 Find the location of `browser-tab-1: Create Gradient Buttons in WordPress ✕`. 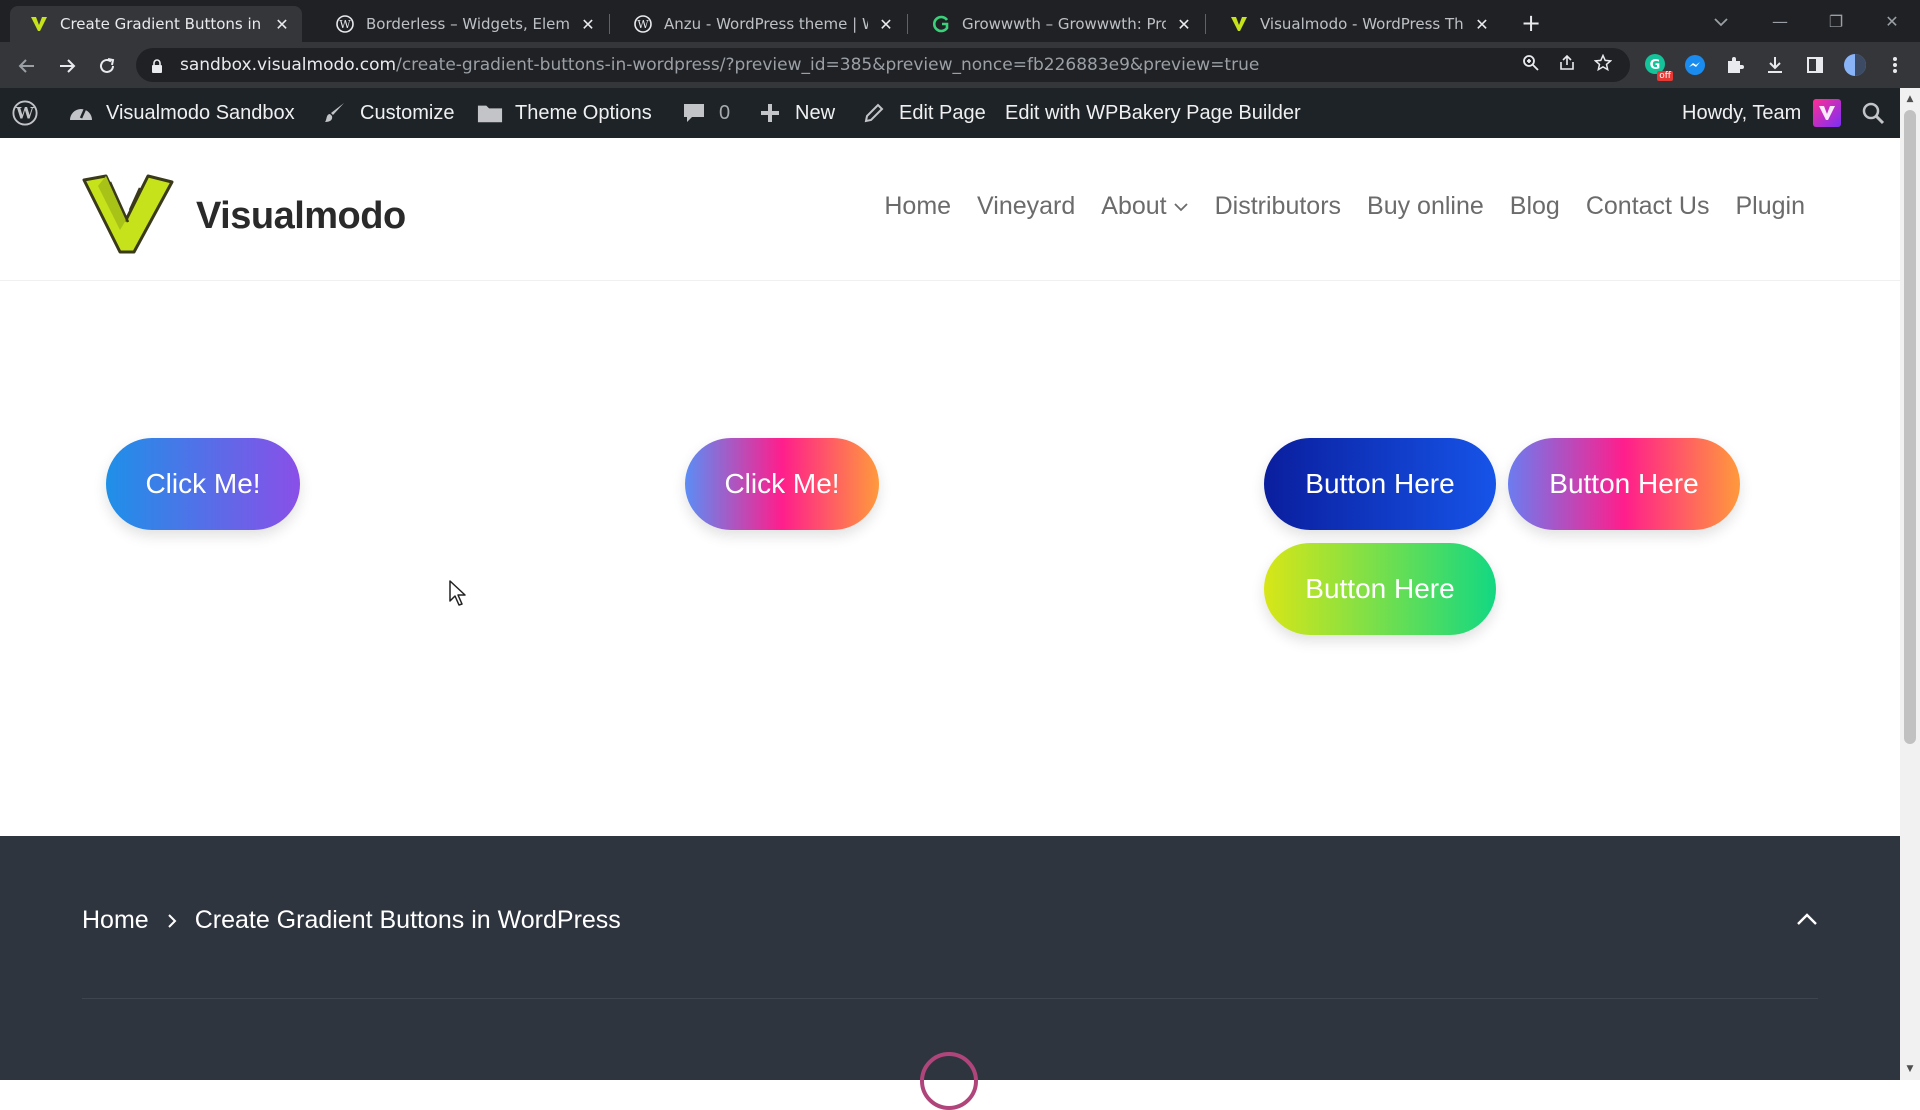

browser-tab-1: Create Gradient Buttons in WordPress ✕ is located at coordinates (156, 24).